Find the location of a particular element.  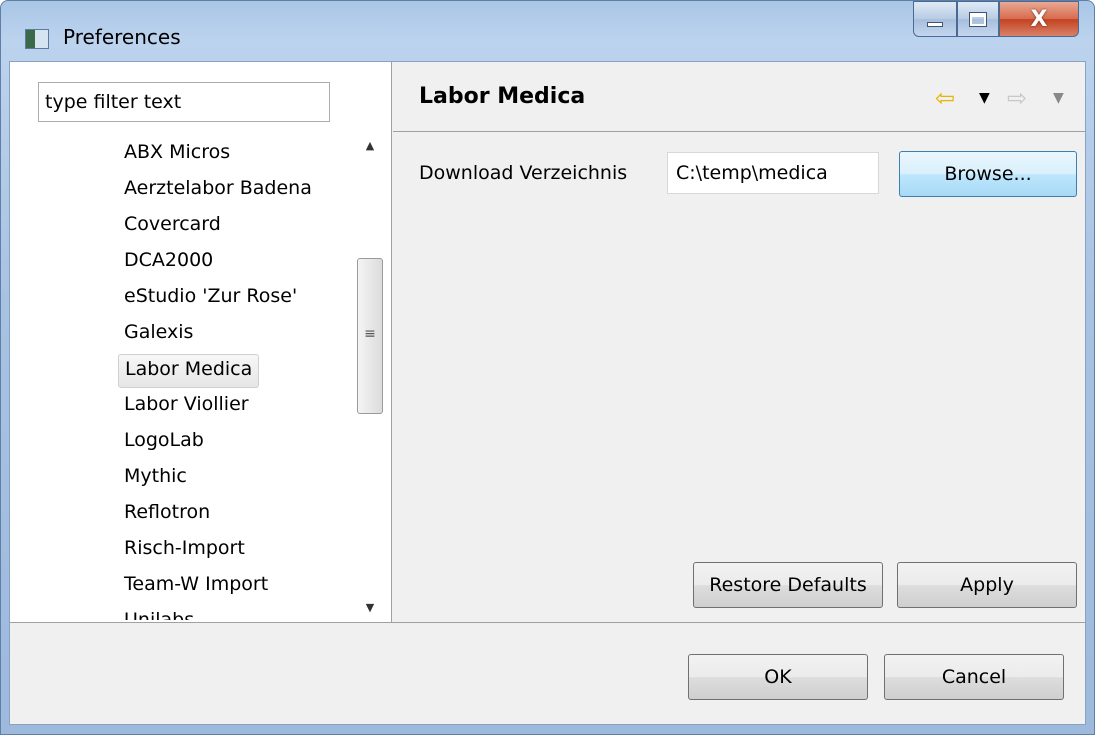

maximize-icon is located at coordinates (978, 19).